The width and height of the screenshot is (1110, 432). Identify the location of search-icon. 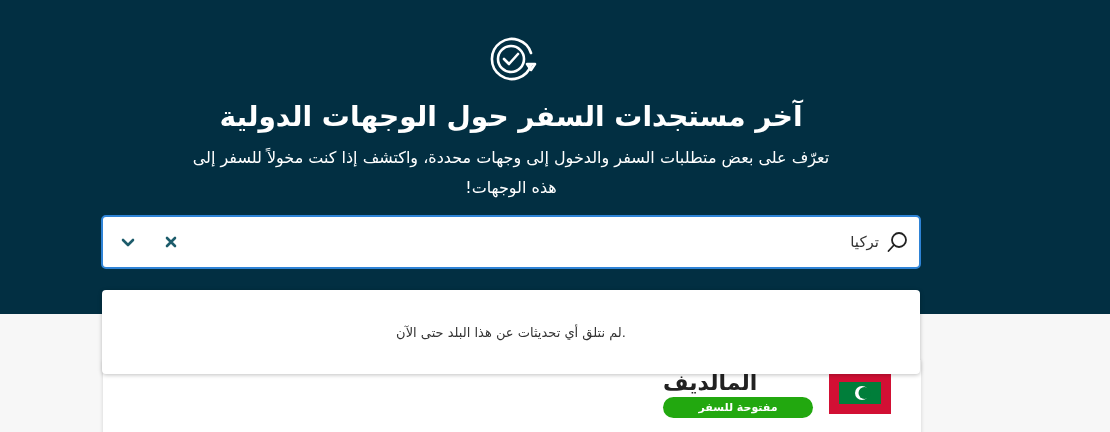
(898, 242).